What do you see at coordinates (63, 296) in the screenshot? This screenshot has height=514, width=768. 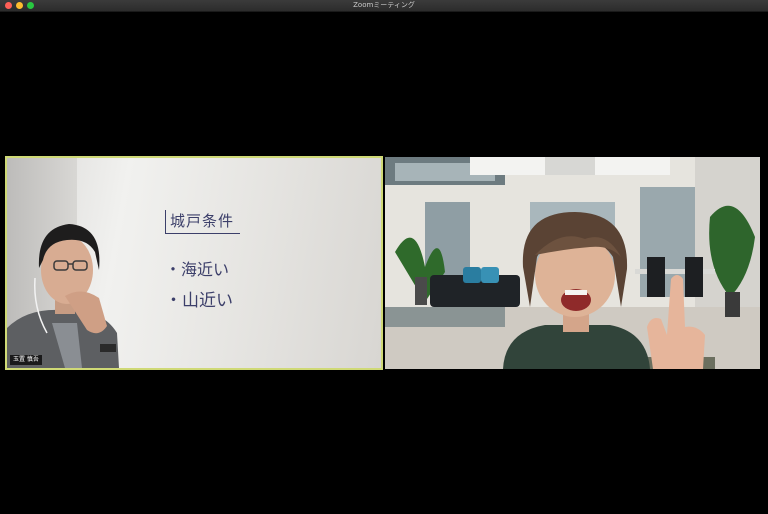 I see `participant-1-video` at bounding box center [63, 296].